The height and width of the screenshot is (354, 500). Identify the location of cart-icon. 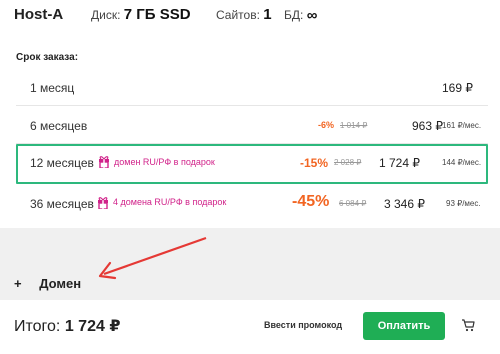
(468, 325).